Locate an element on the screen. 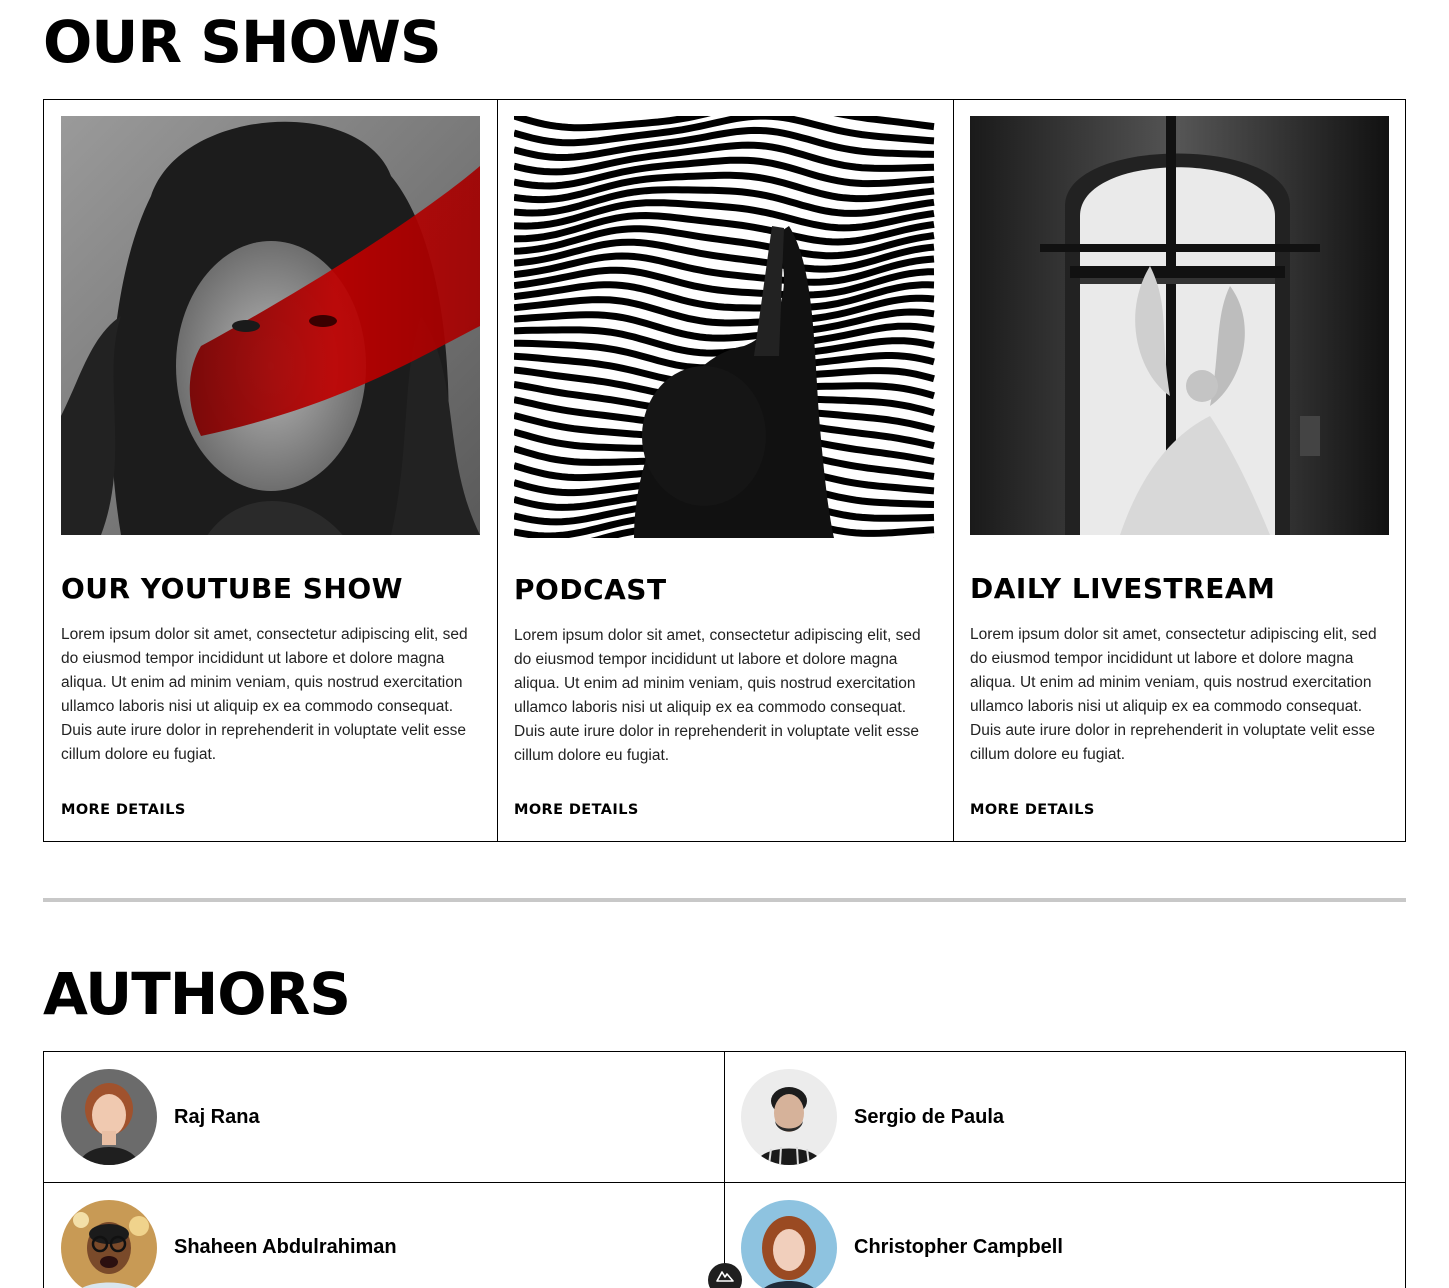 The width and height of the screenshot is (1449, 1288). youtube-show-image is located at coordinates (270, 325).